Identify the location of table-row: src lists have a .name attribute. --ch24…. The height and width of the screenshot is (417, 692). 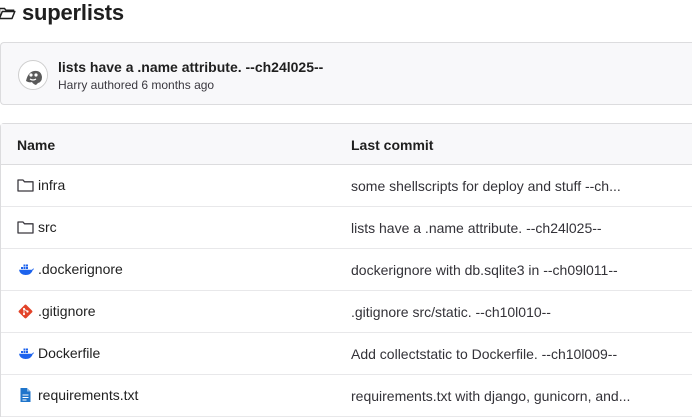
(346, 228).